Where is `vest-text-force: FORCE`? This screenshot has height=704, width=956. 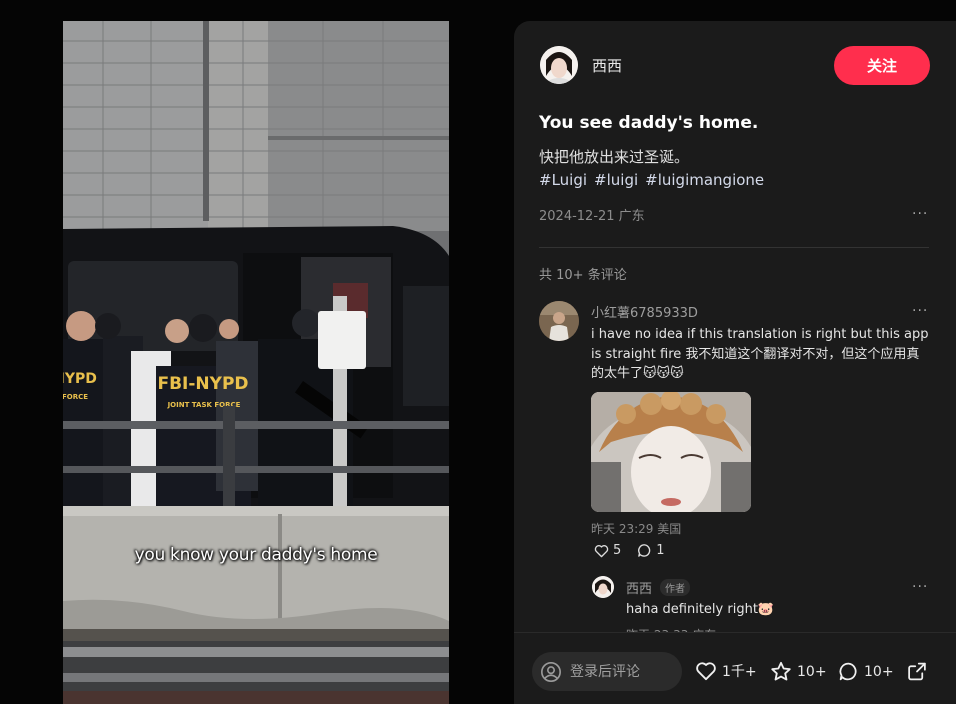
vest-text-force: FORCE is located at coordinates (75, 397).